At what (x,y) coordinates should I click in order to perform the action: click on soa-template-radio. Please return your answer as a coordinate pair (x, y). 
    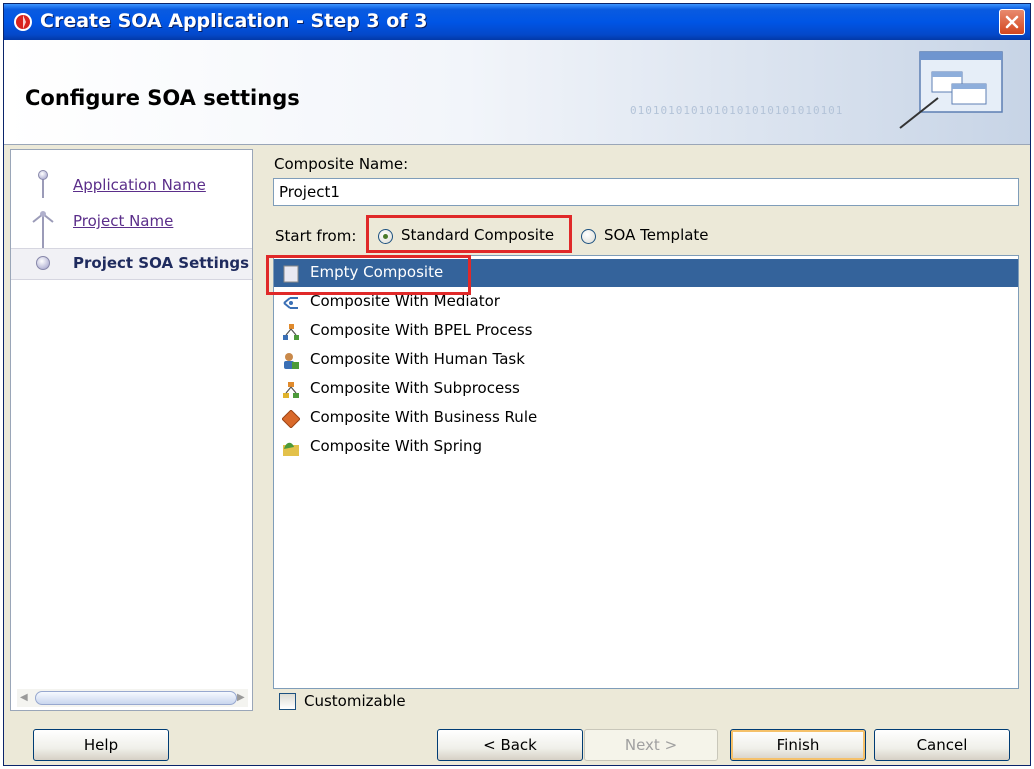
    Looking at the image, I should click on (588, 236).